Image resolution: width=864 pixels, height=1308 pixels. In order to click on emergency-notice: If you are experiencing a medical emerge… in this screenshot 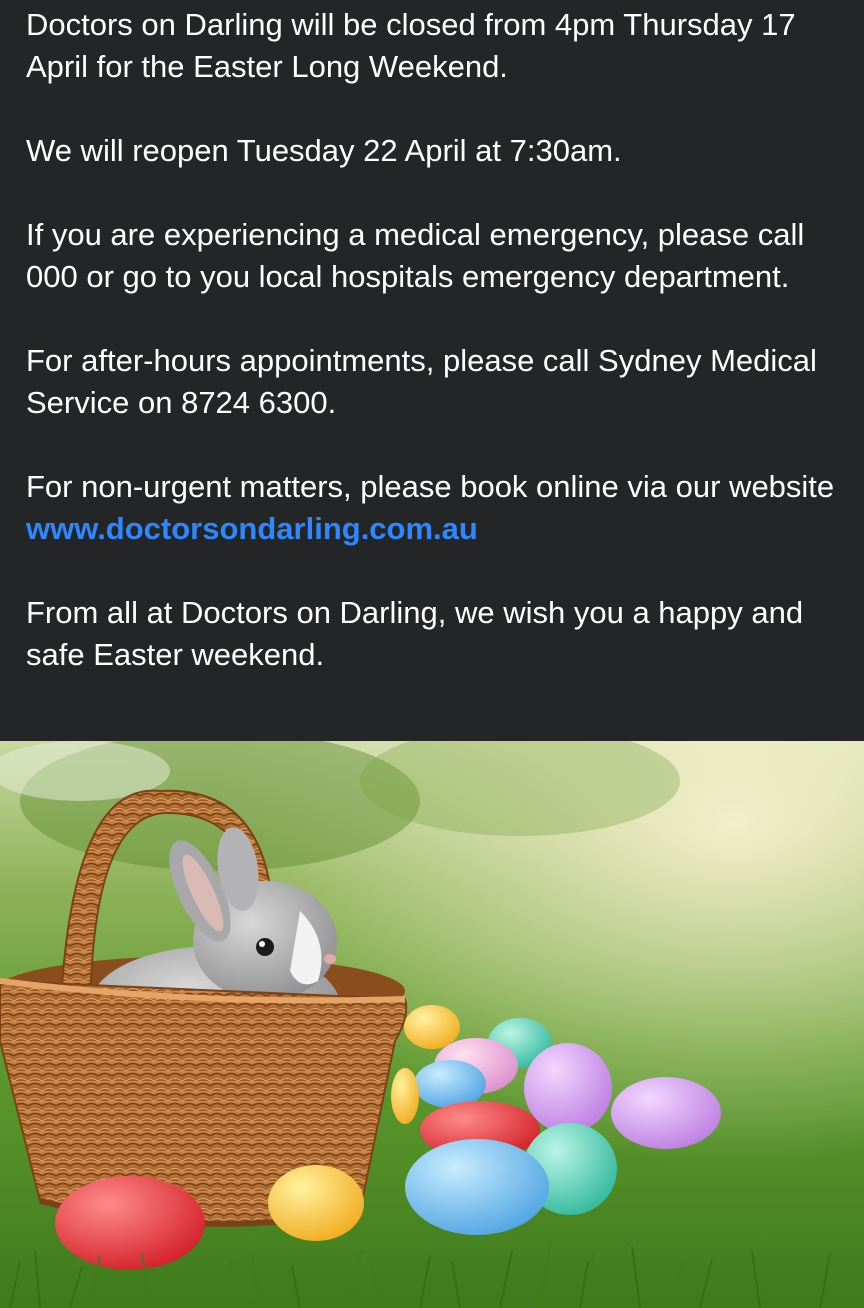, I will do `click(415, 255)`.